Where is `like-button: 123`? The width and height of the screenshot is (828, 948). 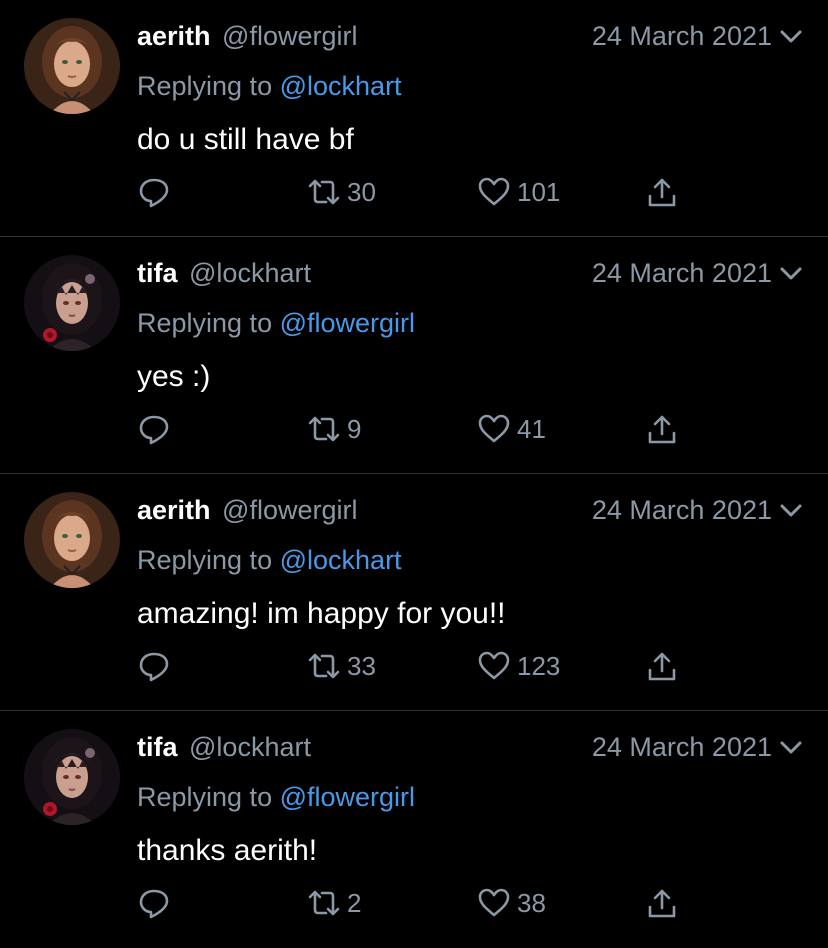 like-button: 123 is located at coordinates (518, 666).